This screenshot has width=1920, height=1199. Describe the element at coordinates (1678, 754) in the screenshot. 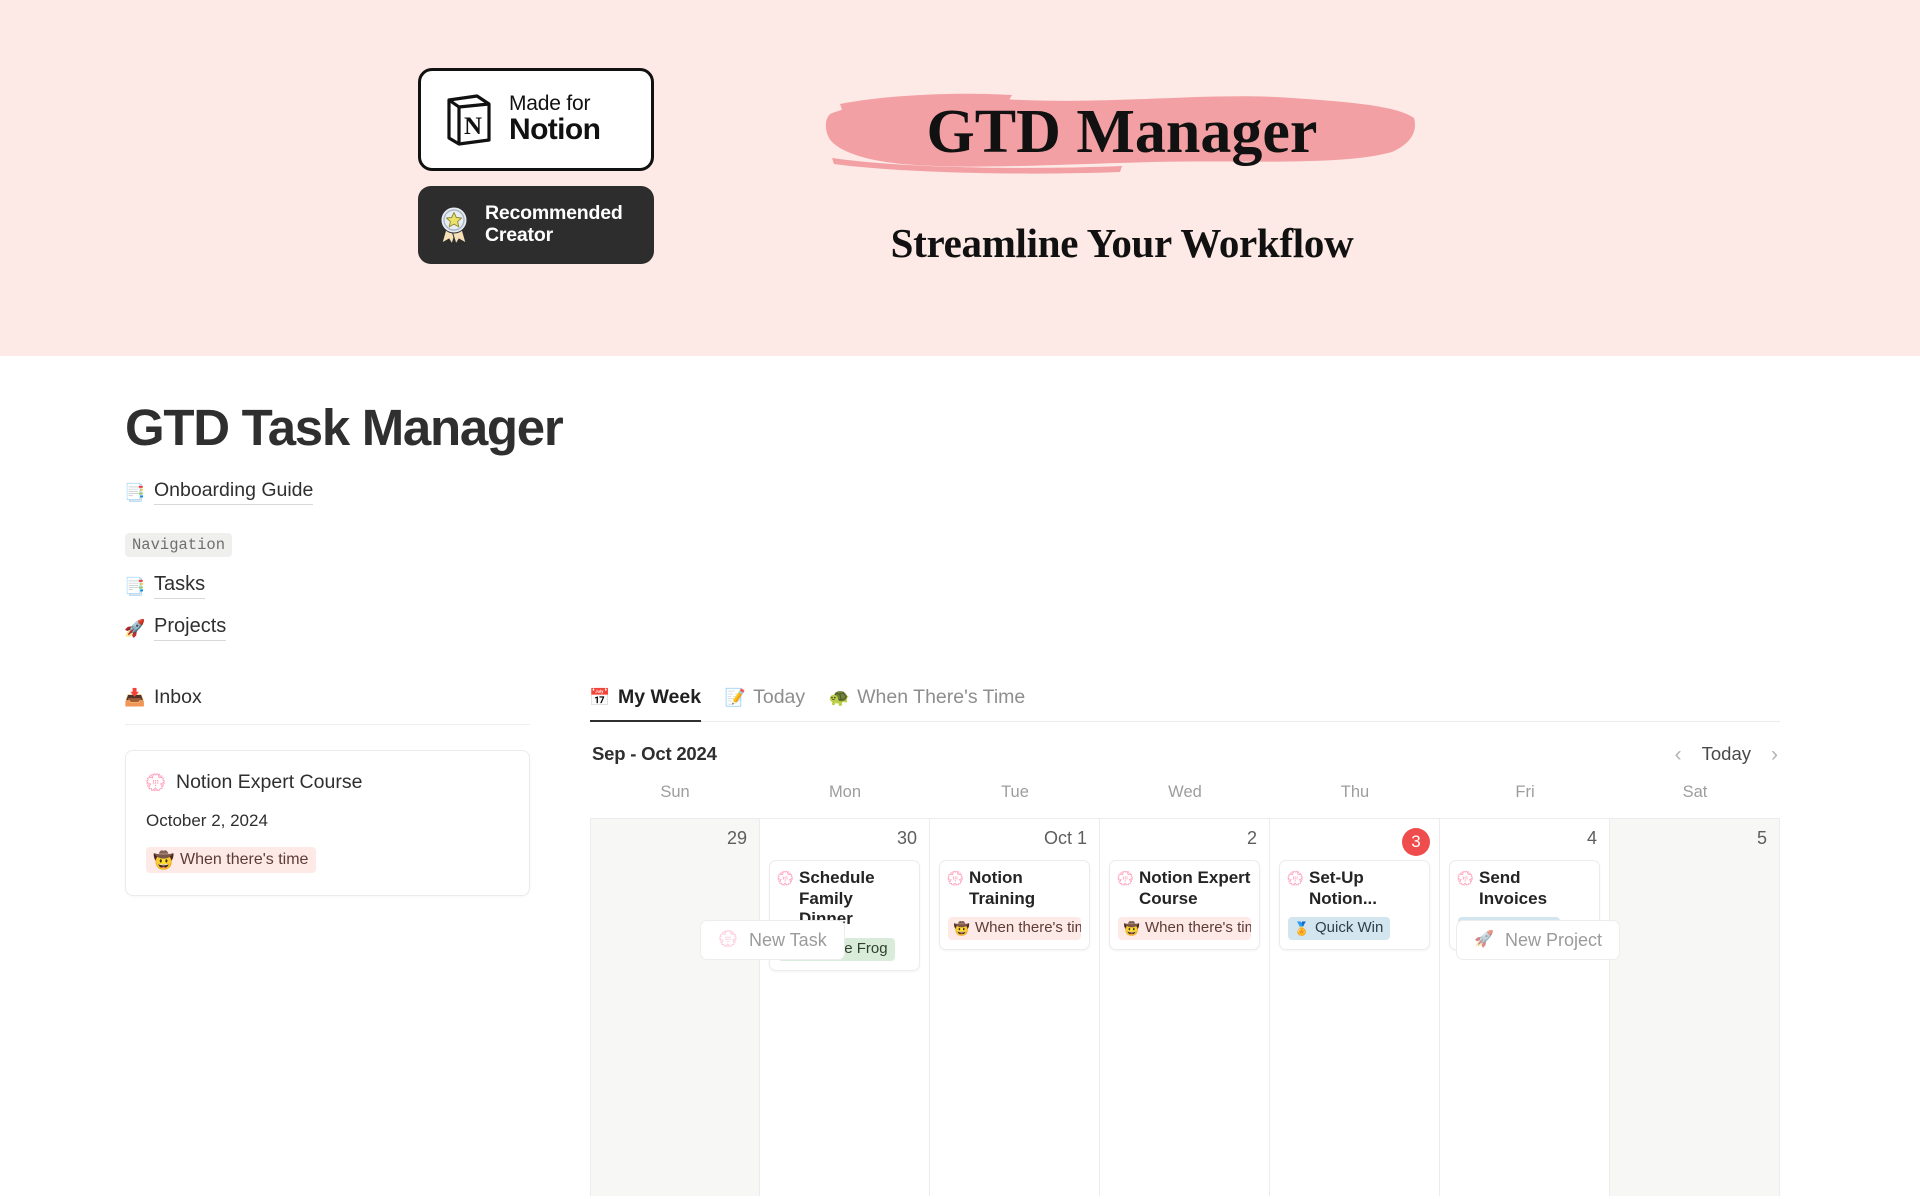

I see `prev-week-button: ‹` at that location.